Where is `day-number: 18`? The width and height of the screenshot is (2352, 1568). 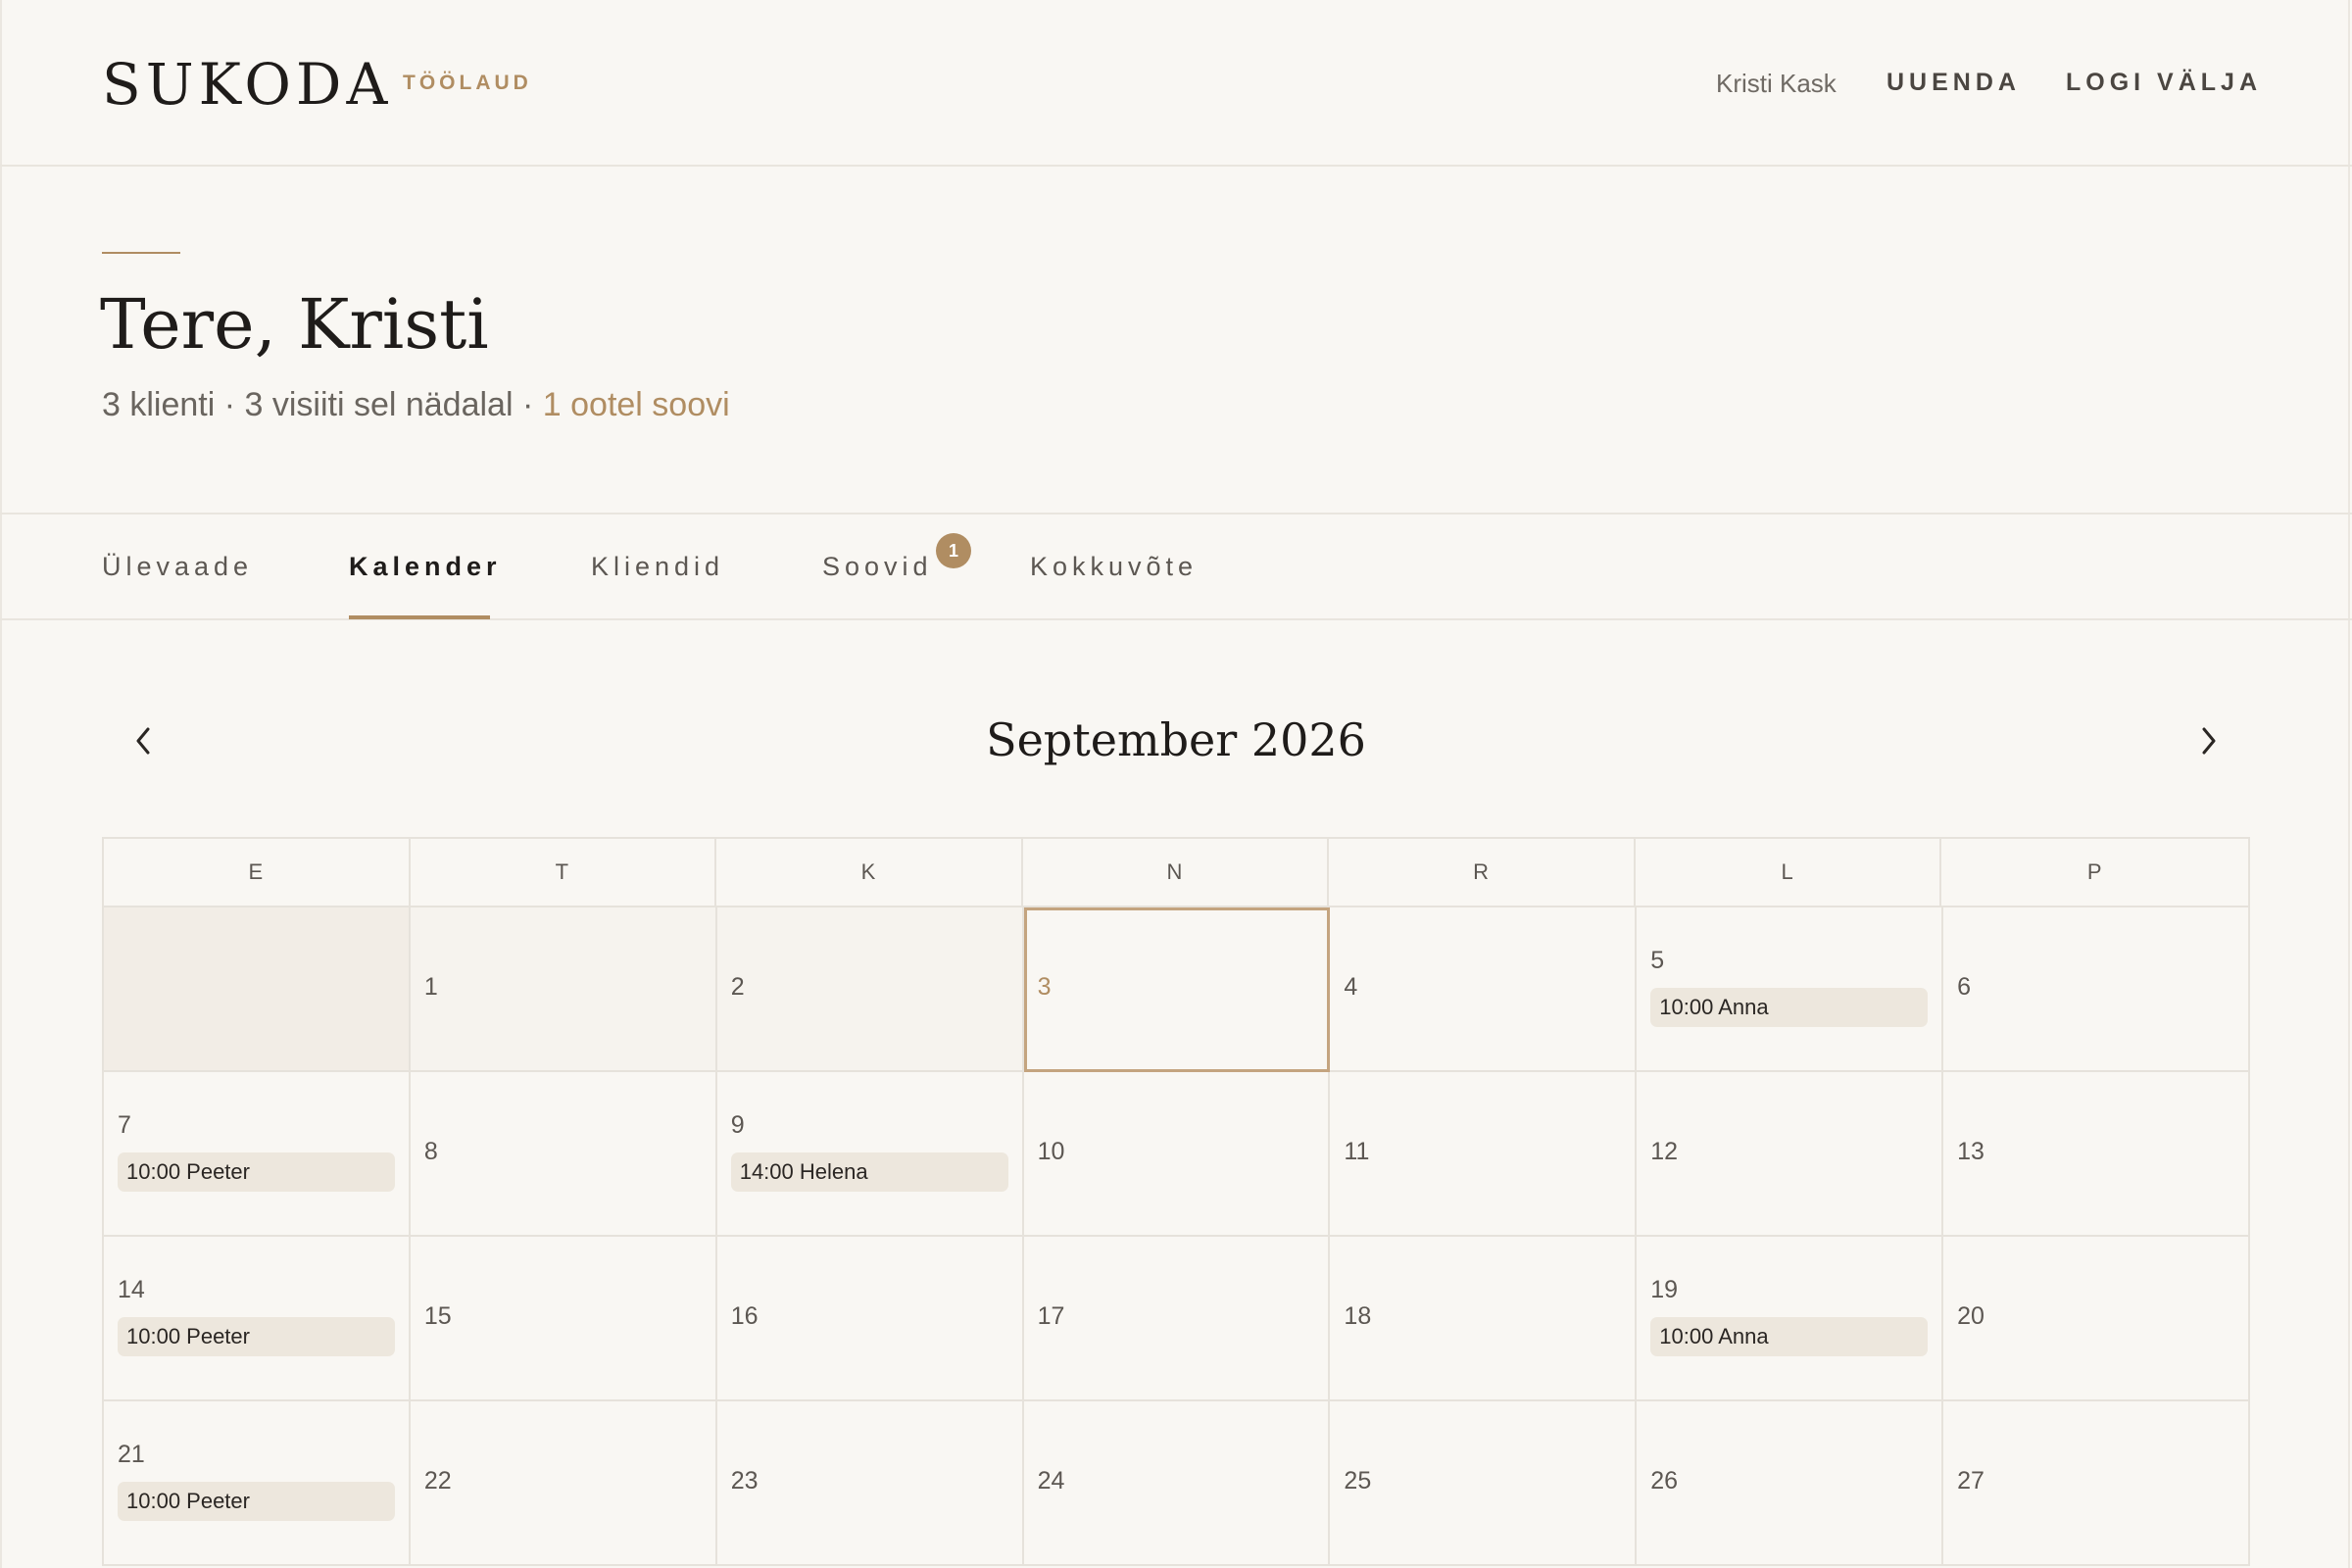 day-number: 18 is located at coordinates (1358, 1316).